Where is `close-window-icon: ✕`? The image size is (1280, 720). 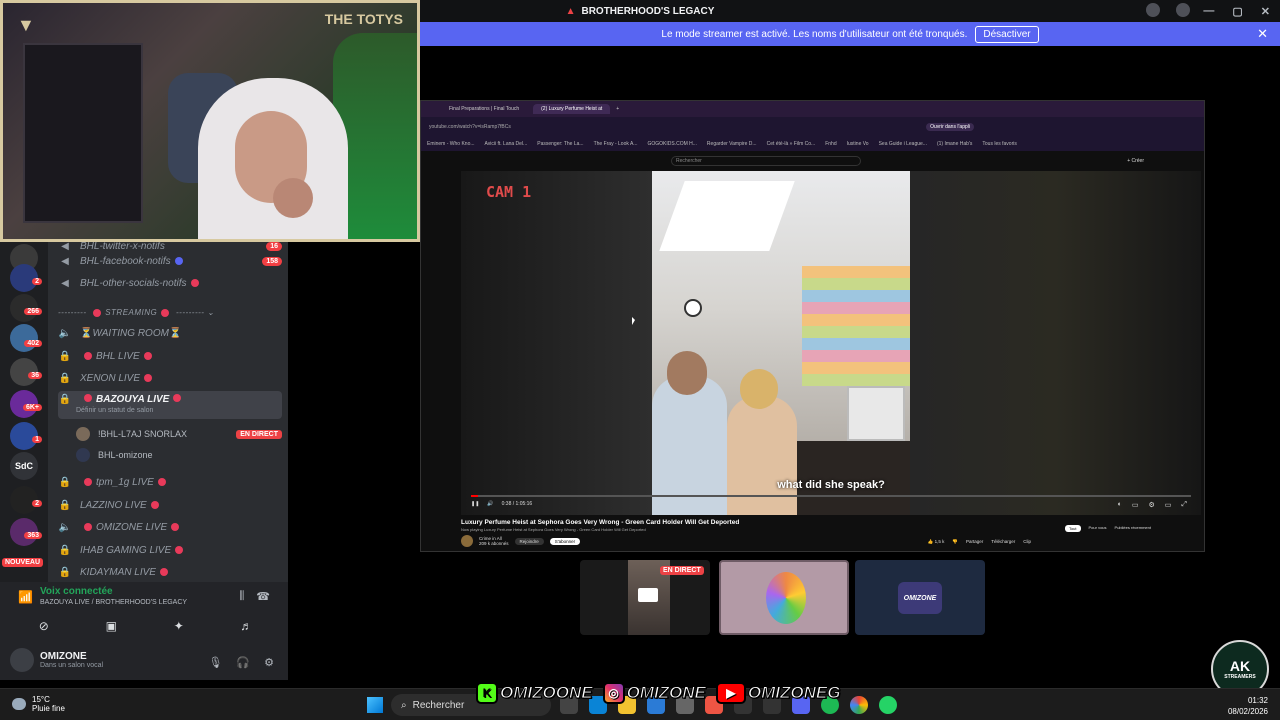 close-window-icon: ✕ is located at coordinates (1265, 11).